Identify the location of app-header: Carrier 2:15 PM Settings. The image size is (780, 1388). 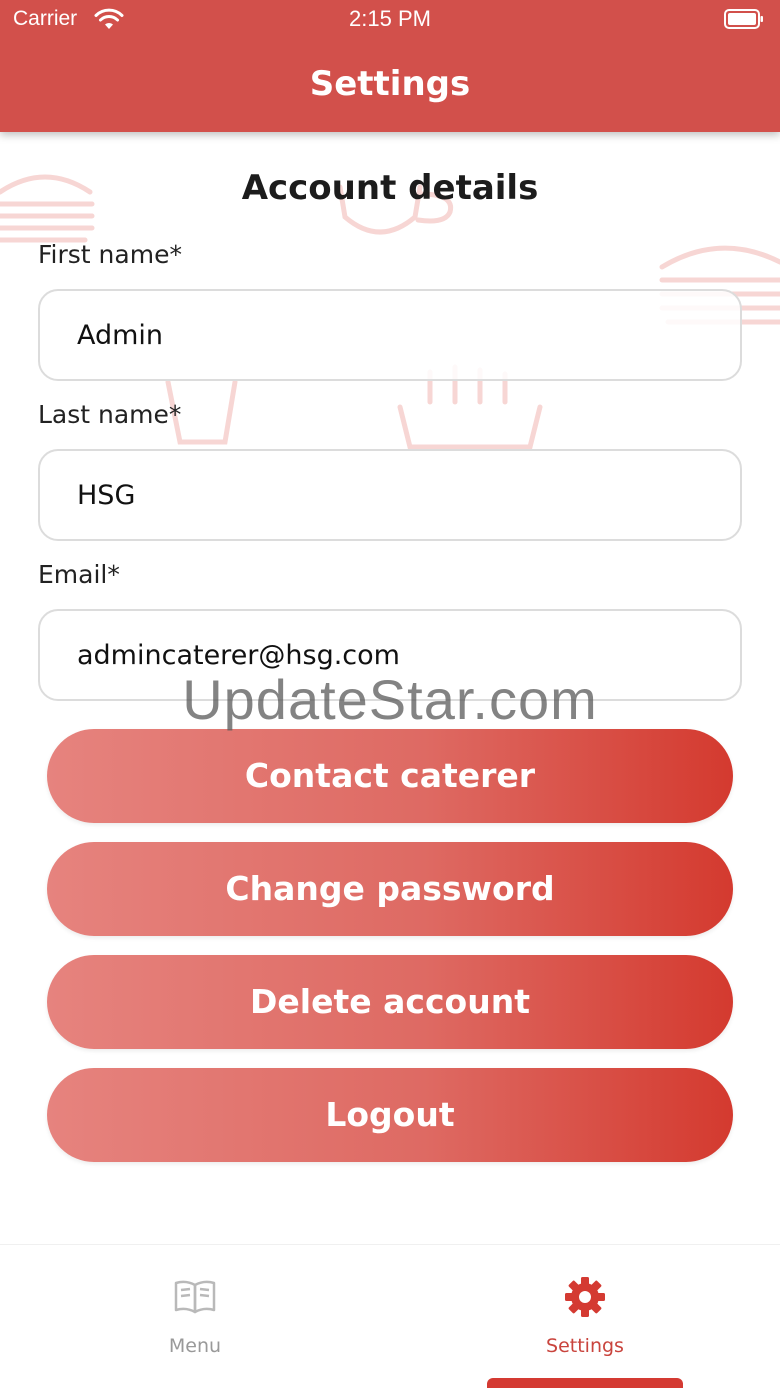
(390, 66).